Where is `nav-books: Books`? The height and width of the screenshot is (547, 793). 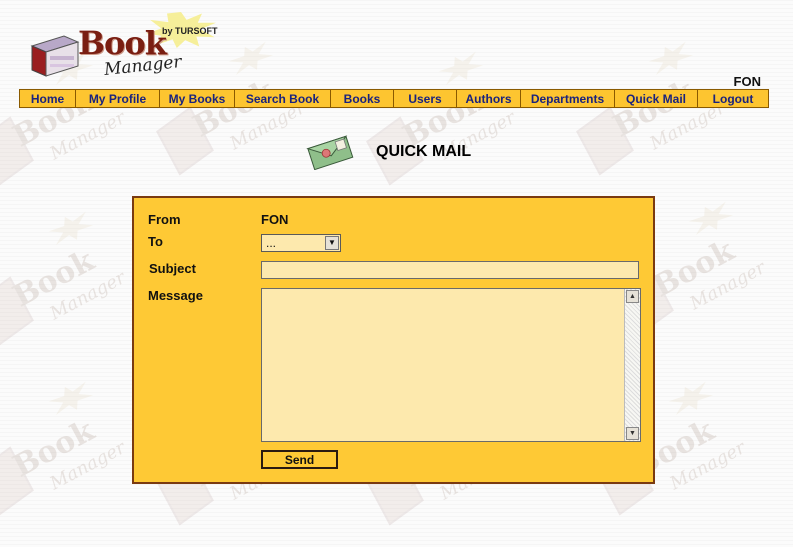 nav-books: Books is located at coordinates (362, 98).